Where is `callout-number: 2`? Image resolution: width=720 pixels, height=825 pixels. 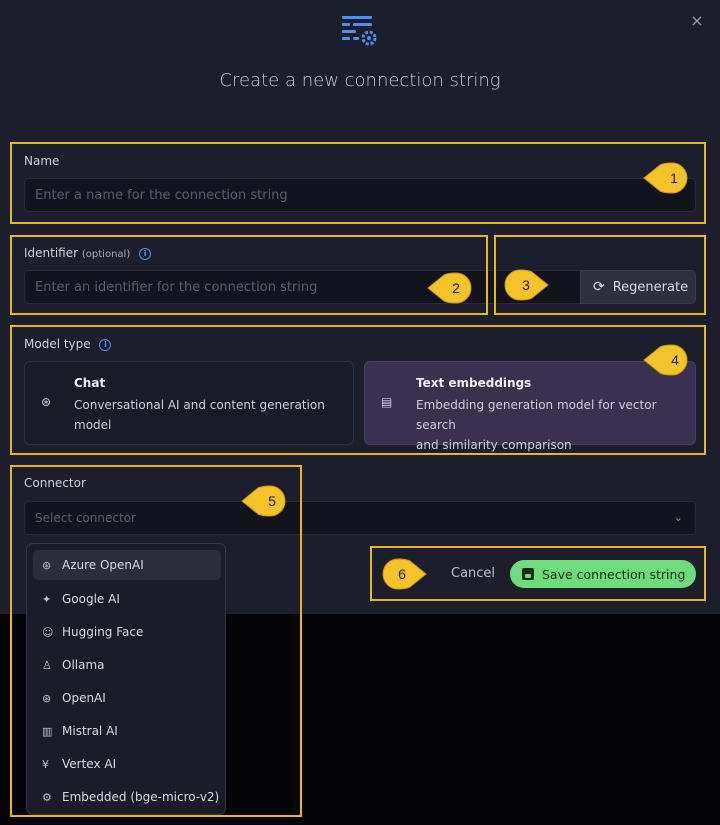 callout-number: 2 is located at coordinates (456, 288).